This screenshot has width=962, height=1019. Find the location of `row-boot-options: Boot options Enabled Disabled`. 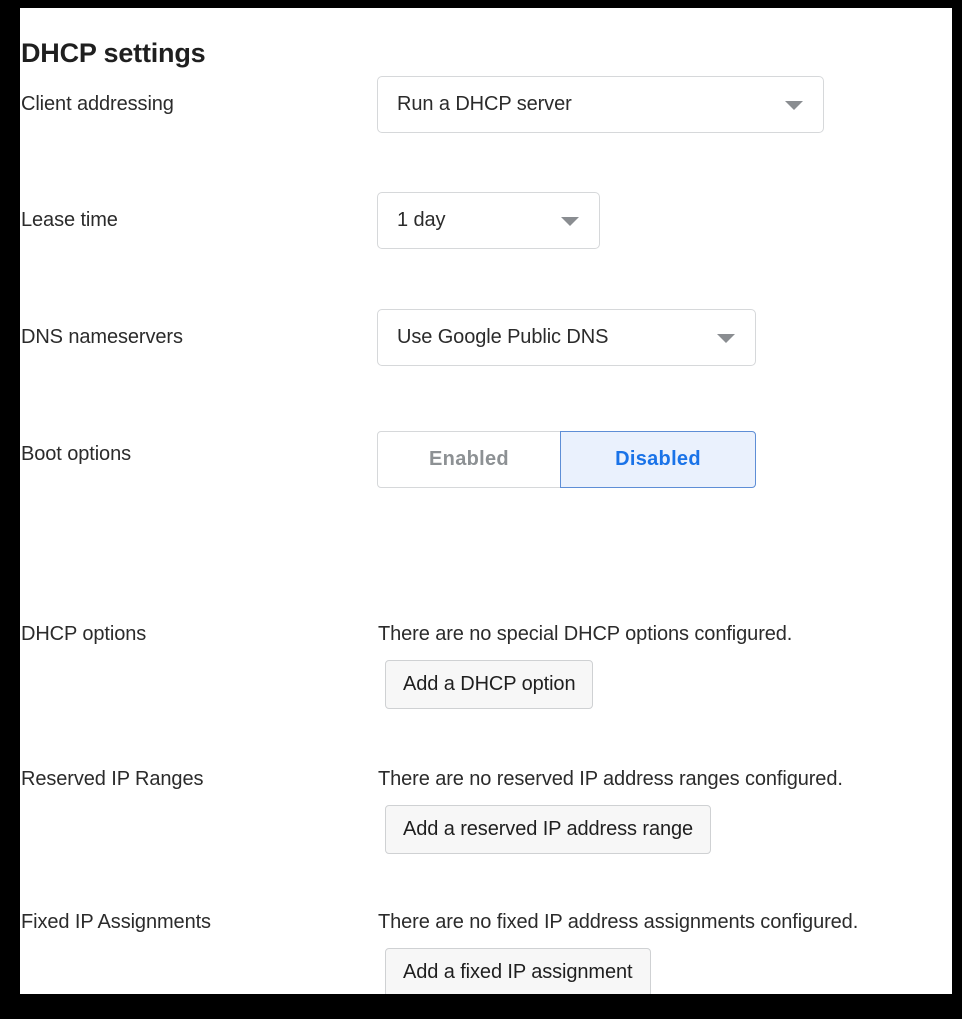

row-boot-options: Boot options Enabled Disabled is located at coordinates (486, 476).